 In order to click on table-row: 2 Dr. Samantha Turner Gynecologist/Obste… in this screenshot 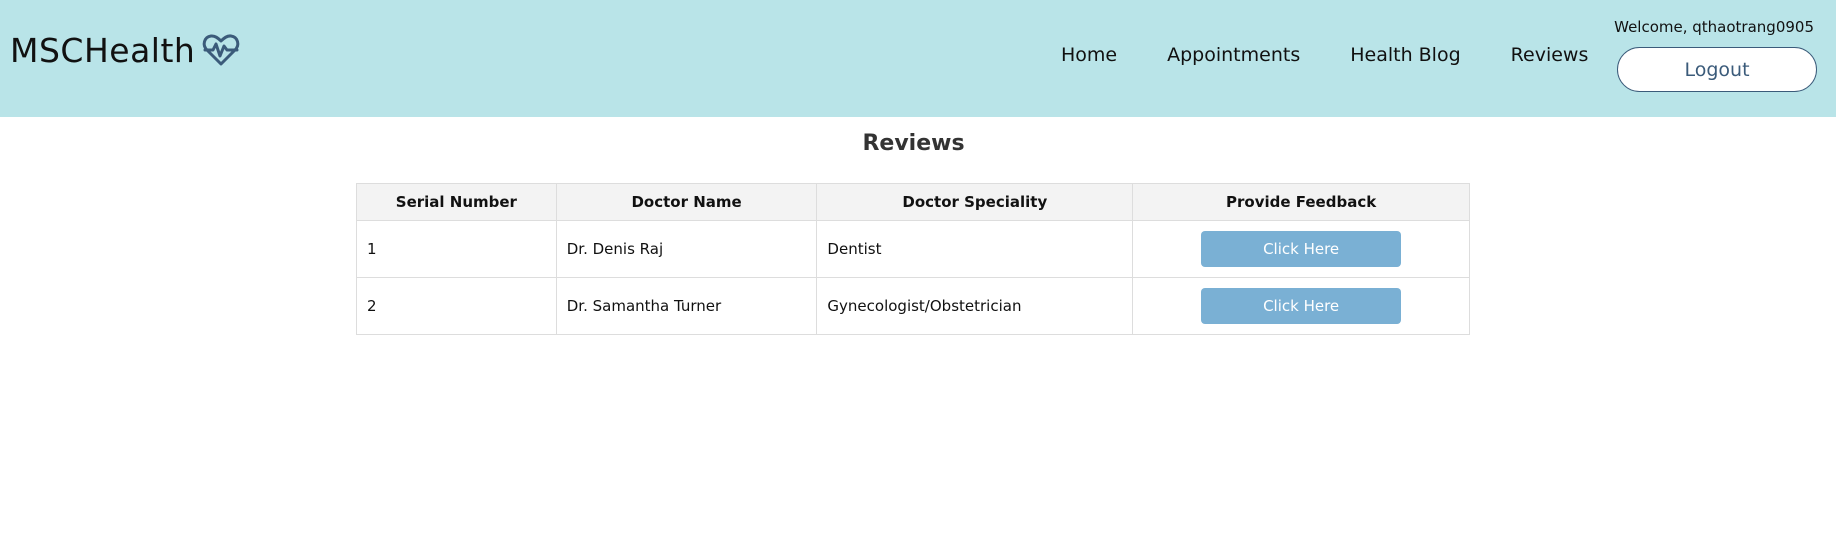, I will do `click(913, 306)`.